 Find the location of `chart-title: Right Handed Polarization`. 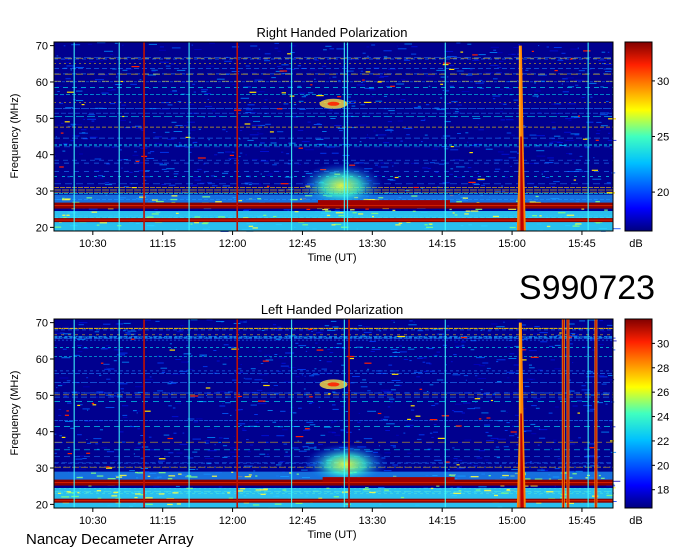

chart-title: Right Handed Polarization is located at coordinates (331, 32).